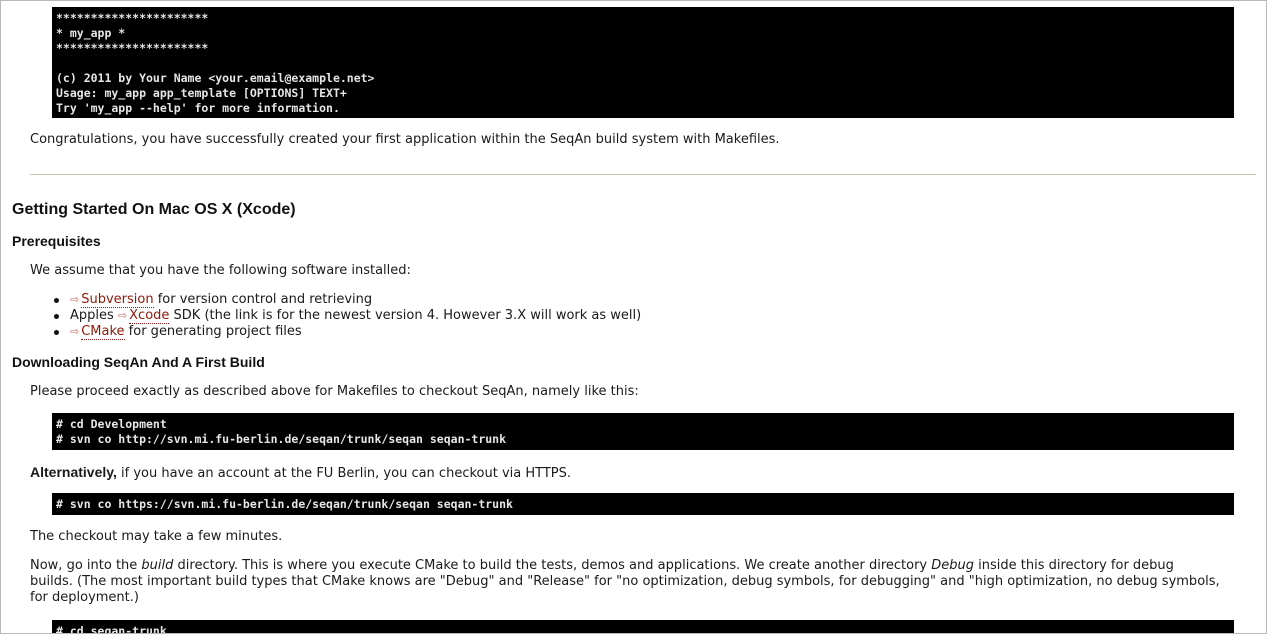 This screenshot has width=1267, height=634. What do you see at coordinates (56, 241) in the screenshot?
I see `prerequisites-heading: Prerequisites` at bounding box center [56, 241].